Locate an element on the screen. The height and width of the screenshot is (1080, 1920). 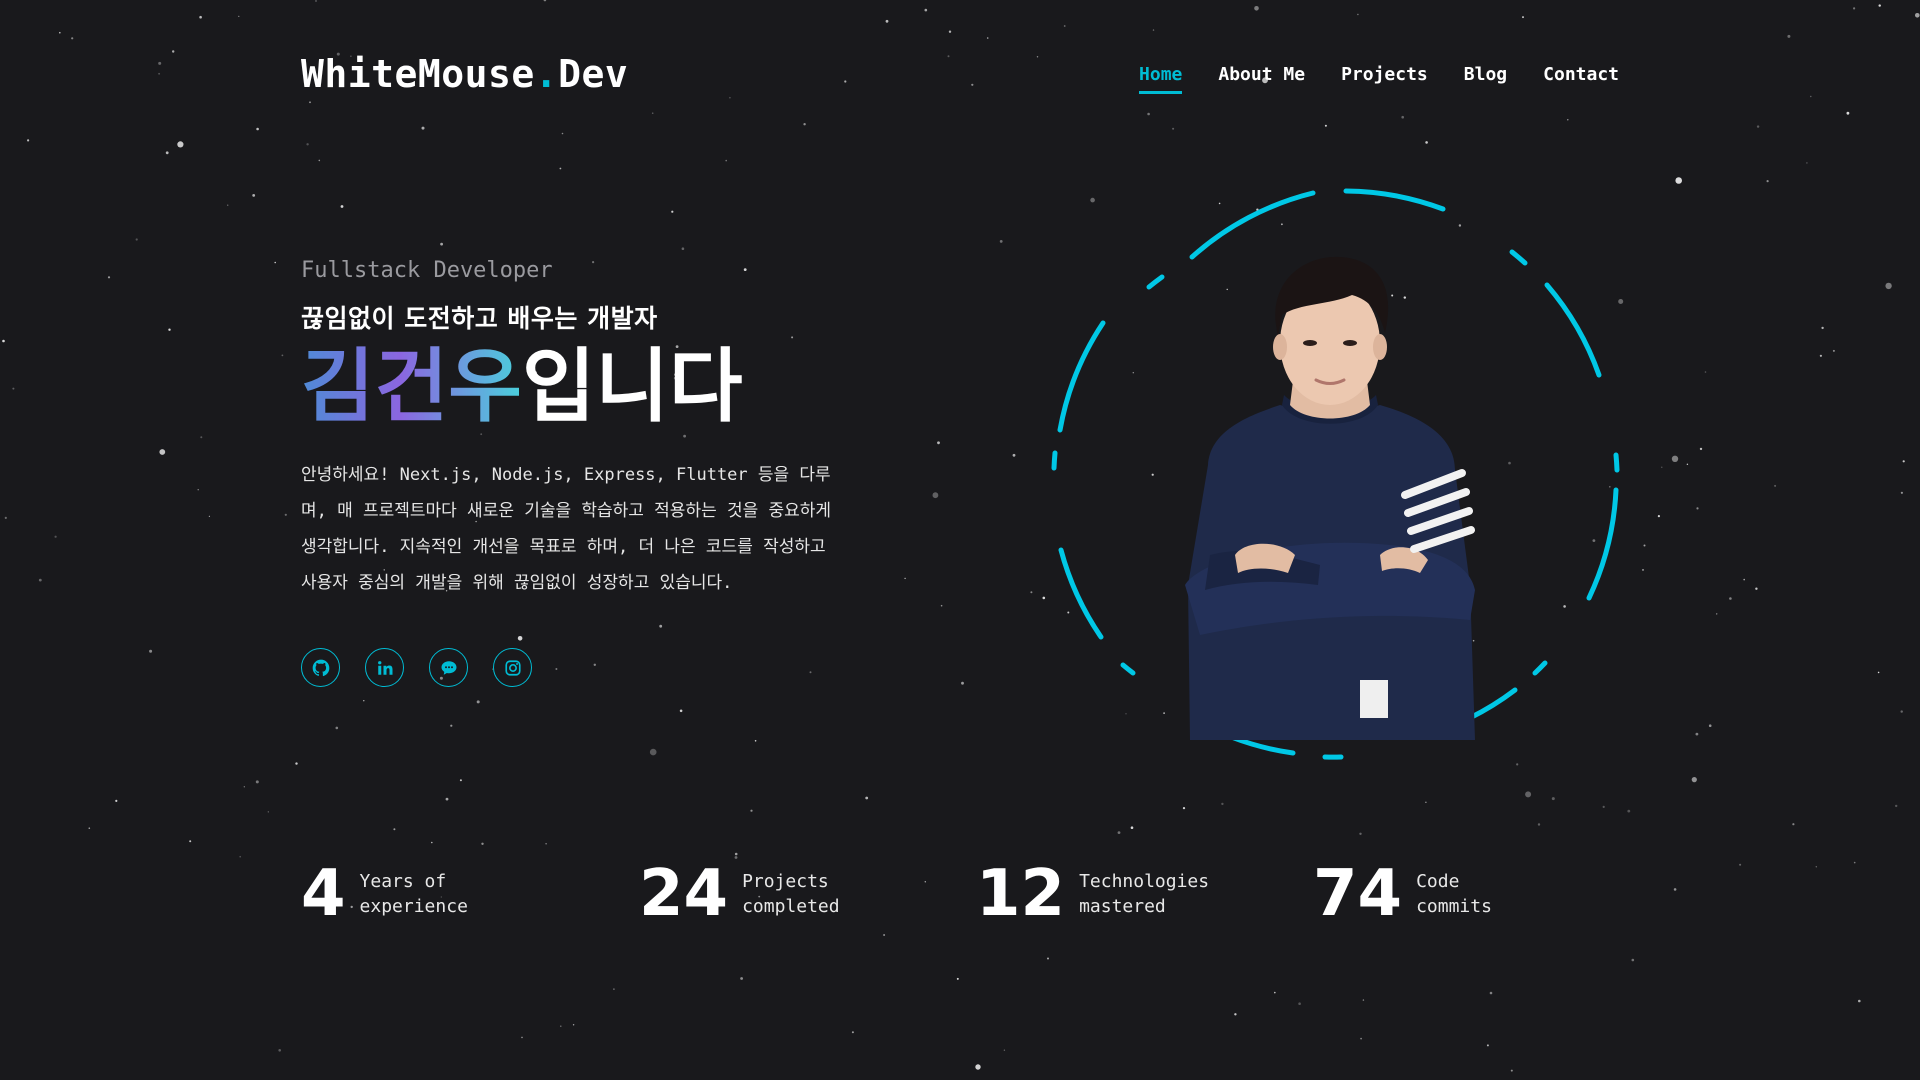
nav-item-blog: Blog is located at coordinates (1485, 78).